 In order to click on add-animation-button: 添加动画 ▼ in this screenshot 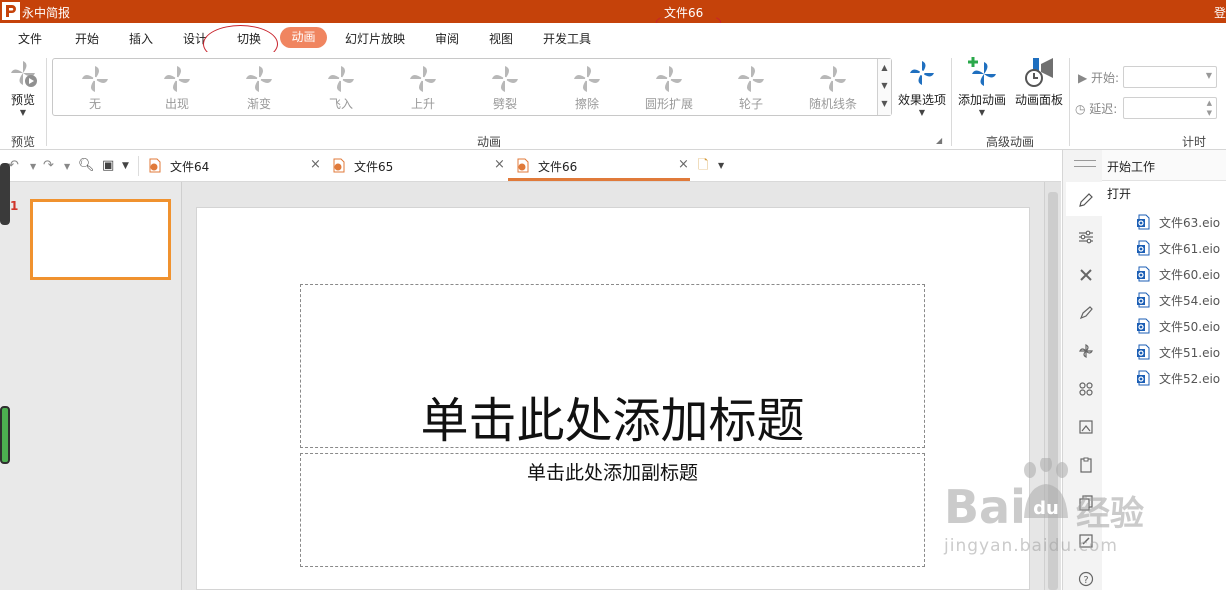, I will do `click(982, 86)`.